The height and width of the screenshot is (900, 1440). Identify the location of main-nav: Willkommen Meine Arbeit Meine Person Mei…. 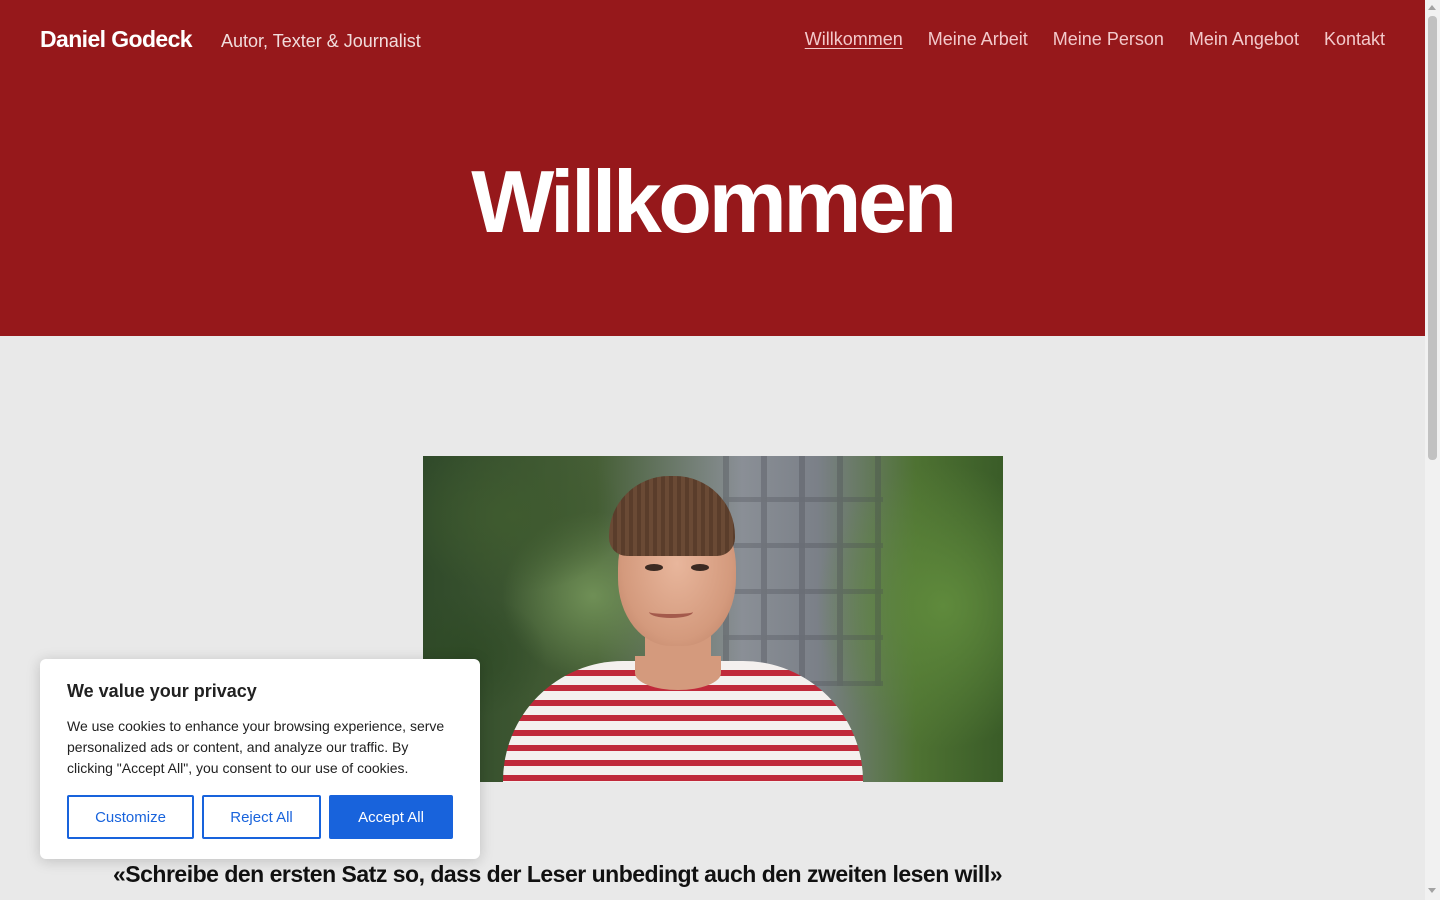
(1095, 39).